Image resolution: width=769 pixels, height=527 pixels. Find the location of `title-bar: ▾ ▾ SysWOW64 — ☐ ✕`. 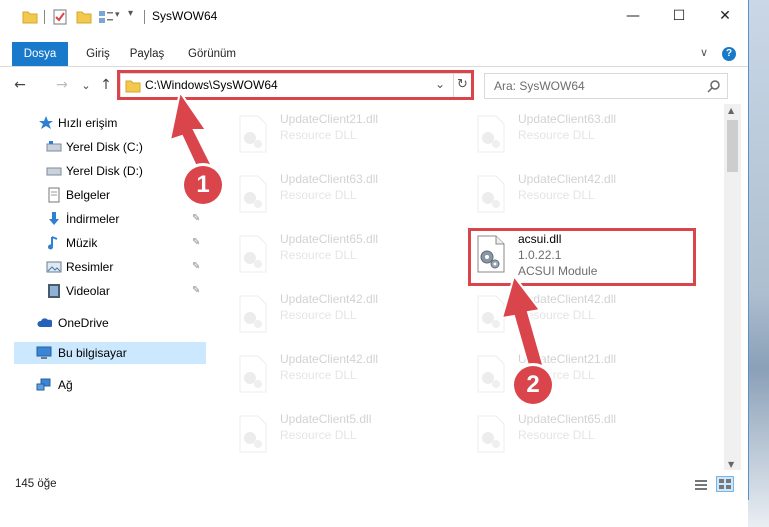

title-bar: ▾ ▾ SysWOW64 — ☐ ✕ is located at coordinates (374, 16).